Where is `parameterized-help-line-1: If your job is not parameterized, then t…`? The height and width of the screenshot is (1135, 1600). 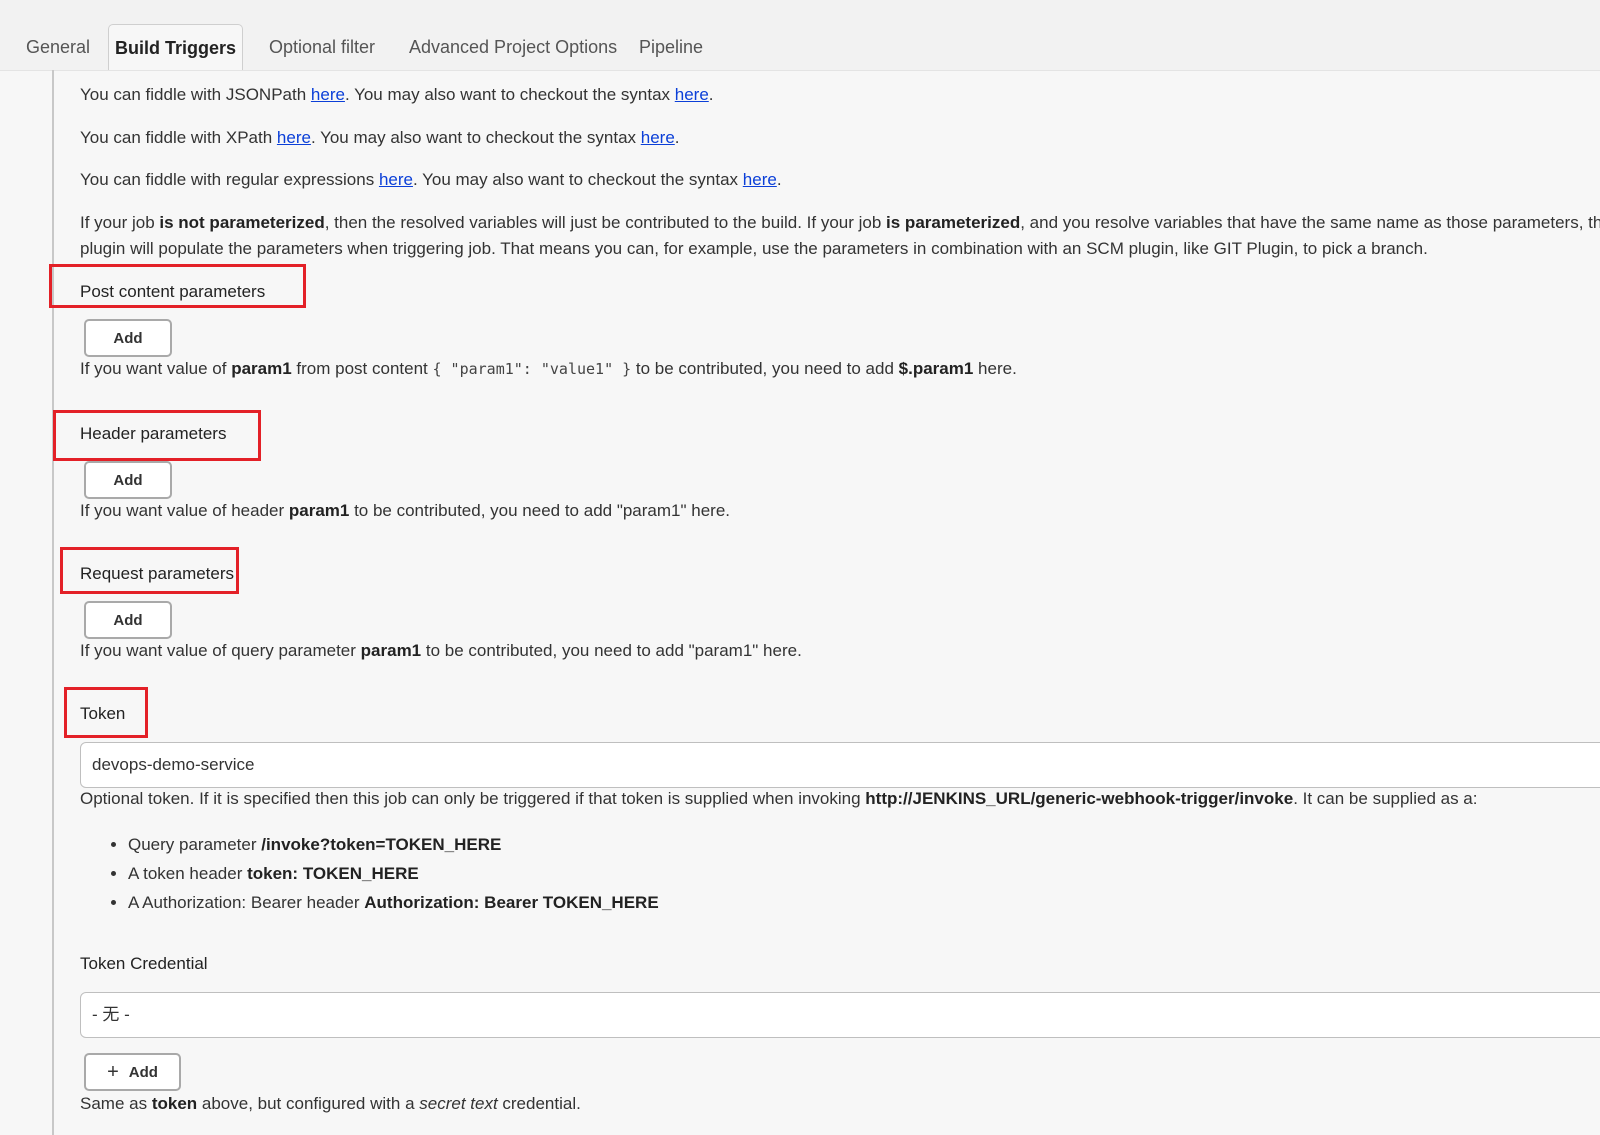 parameterized-help-line-1: If your job is not parameterized, then t… is located at coordinates (840, 223).